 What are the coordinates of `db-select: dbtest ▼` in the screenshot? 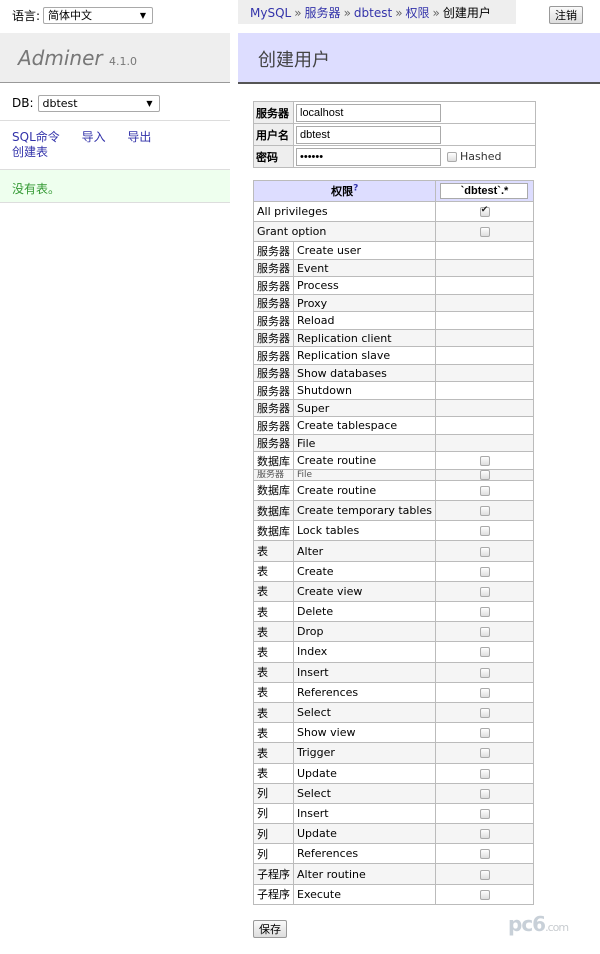 It's located at (98, 103).